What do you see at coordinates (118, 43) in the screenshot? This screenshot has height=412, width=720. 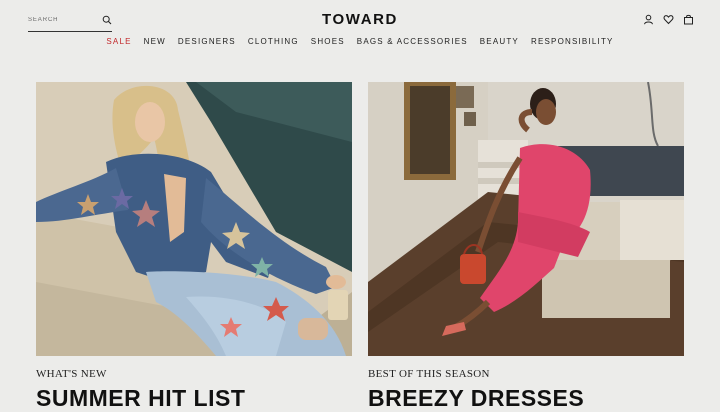 I see `nav-item-sale: SALE` at bounding box center [118, 43].